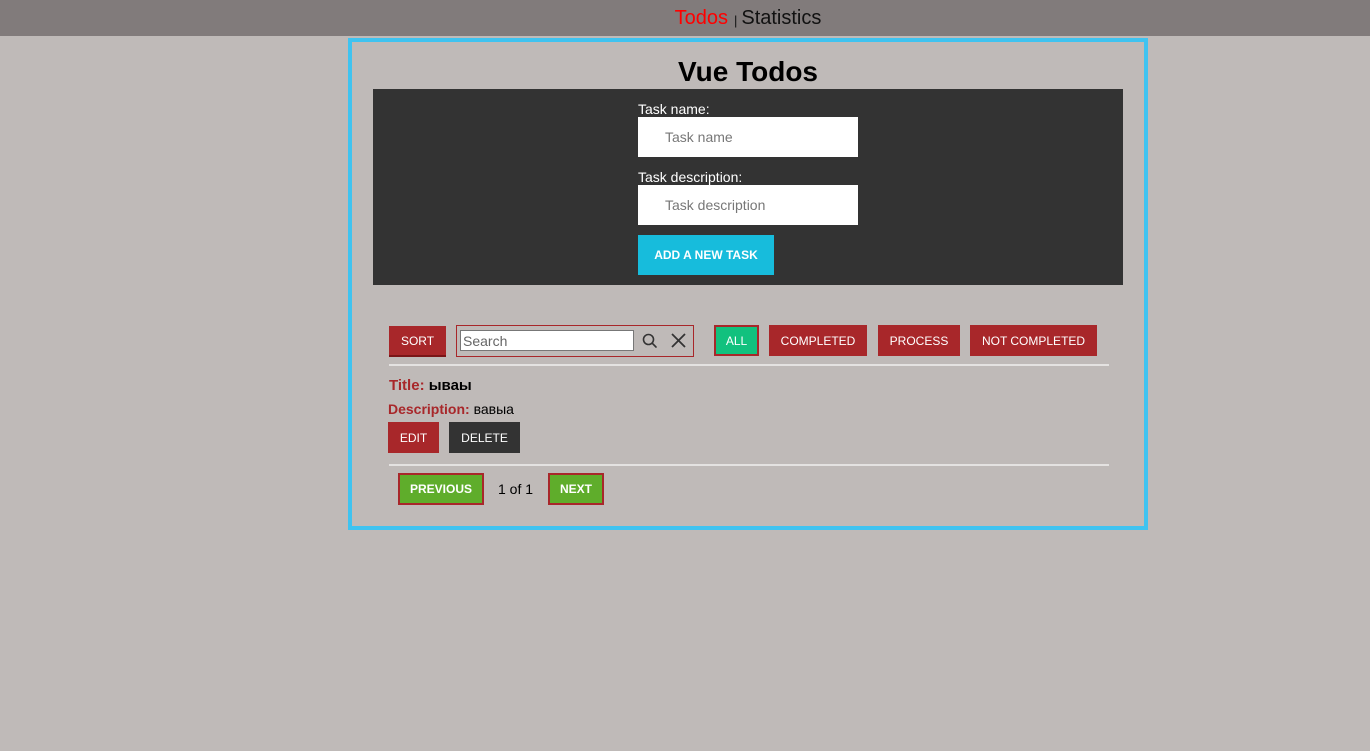 The width and height of the screenshot is (1370, 751). Describe the element at coordinates (441, 489) in the screenshot. I see `previous-page-button: PREVIOUS` at that location.